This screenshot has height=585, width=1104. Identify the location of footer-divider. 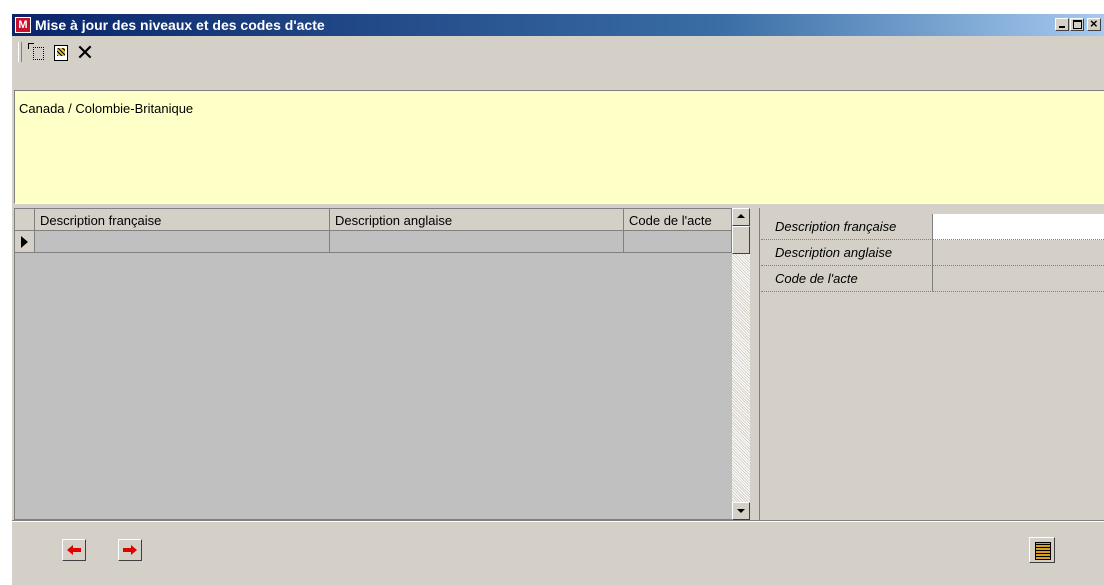
(558, 521).